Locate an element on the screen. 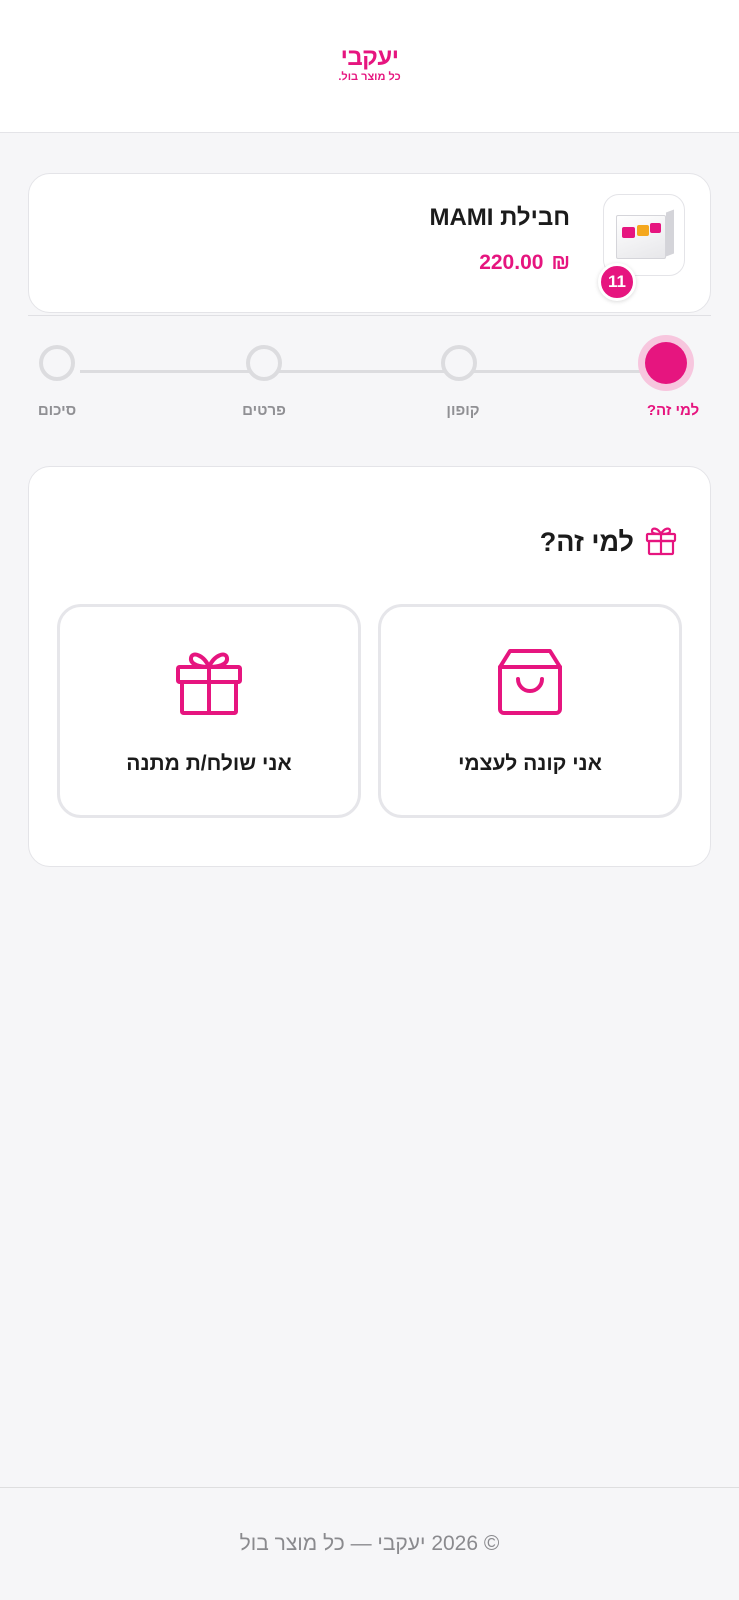 Image resolution: width=739 pixels, height=1600 pixels. top-header: יעקבי כל מוצר בול. is located at coordinates (369, 66).